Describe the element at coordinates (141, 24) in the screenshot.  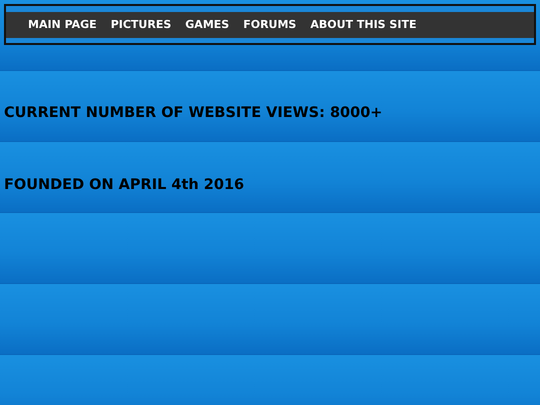
I see `nav-link: PICTURES` at that location.